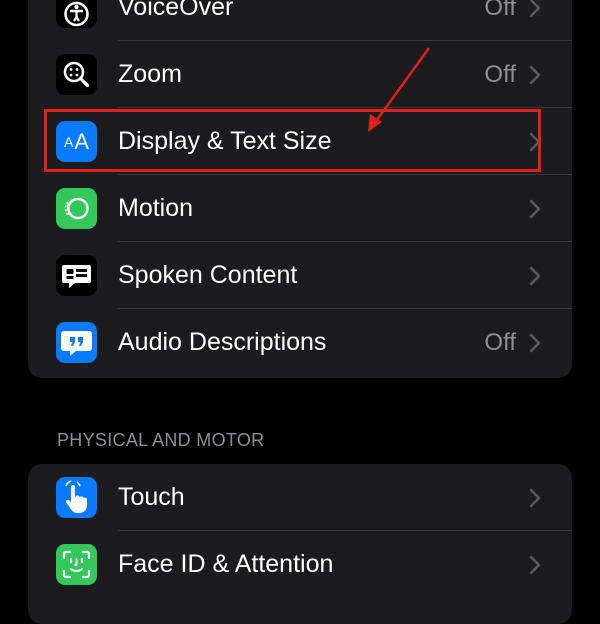 The width and height of the screenshot is (600, 624). I want to click on audio-descriptions-row: Audio Descriptions Off, so click(300, 342).